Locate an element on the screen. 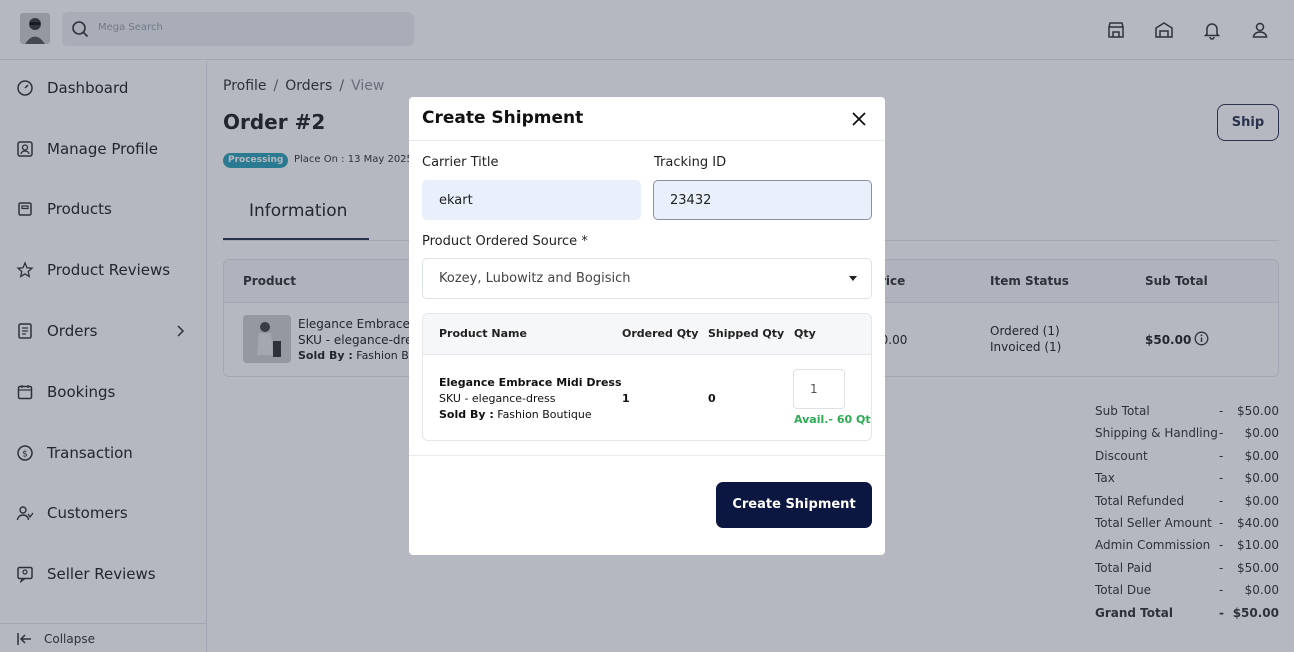  header-ordered-qty: Ordered Qty is located at coordinates (660, 333).